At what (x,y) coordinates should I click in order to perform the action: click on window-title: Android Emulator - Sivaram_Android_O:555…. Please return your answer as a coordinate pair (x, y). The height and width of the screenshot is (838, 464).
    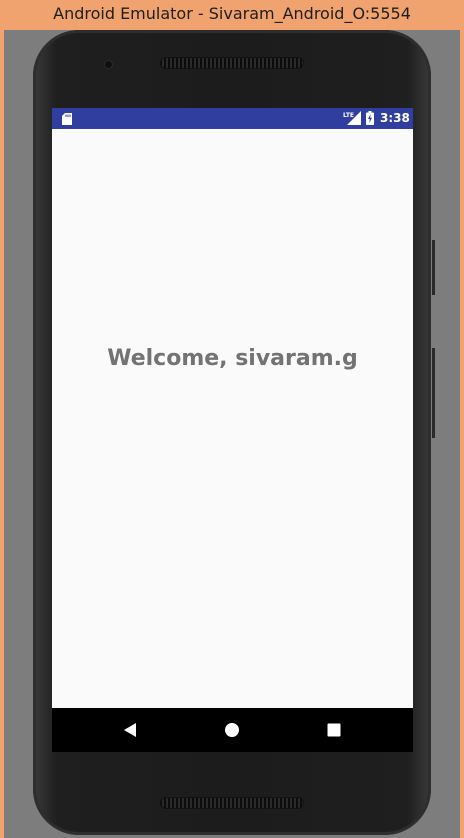
    Looking at the image, I should click on (232, 13).